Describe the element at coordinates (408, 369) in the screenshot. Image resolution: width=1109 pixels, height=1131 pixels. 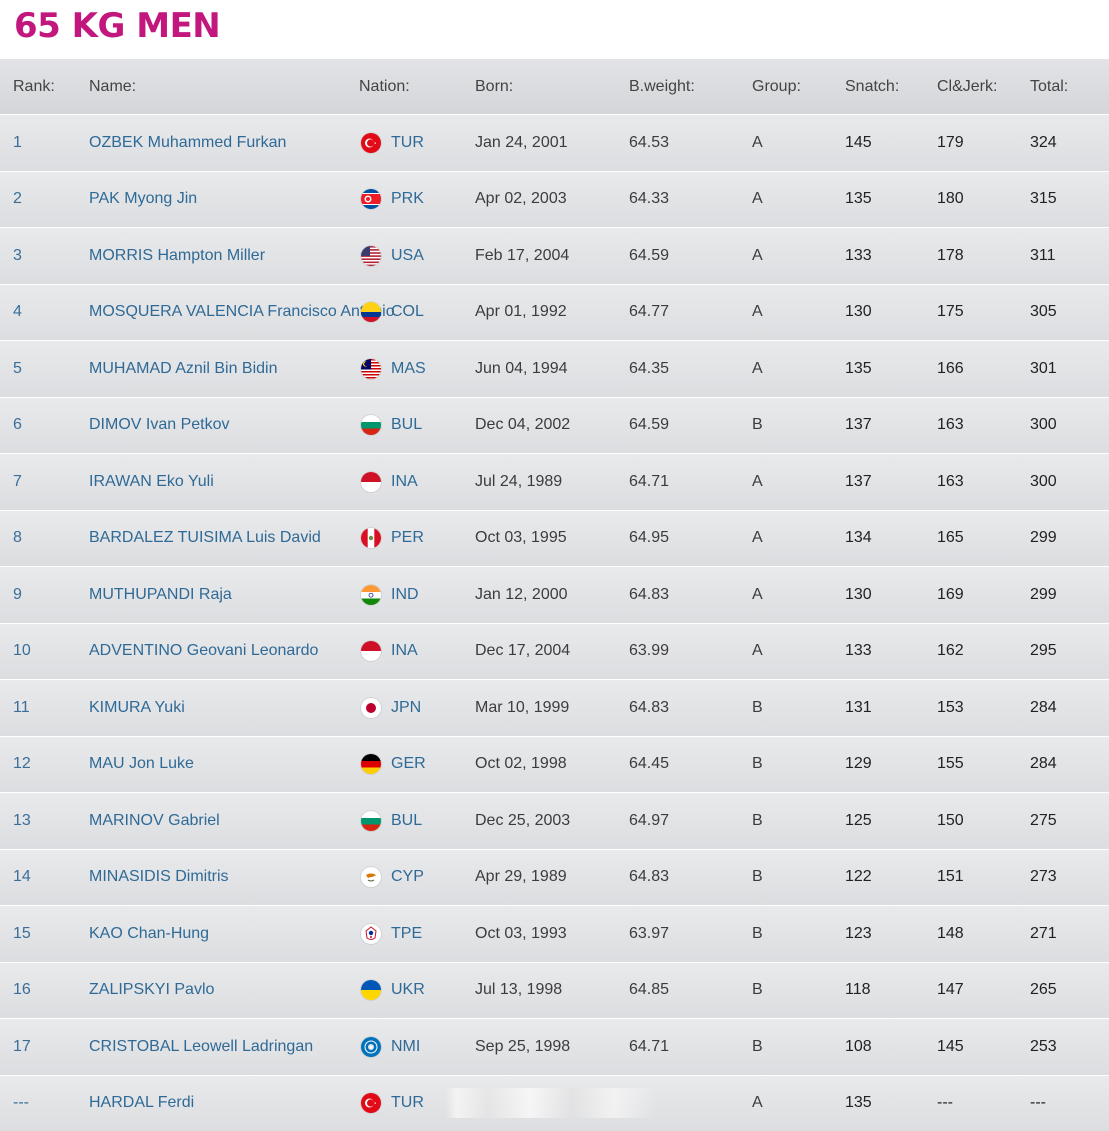
I see `nation-code: MAS` at that location.